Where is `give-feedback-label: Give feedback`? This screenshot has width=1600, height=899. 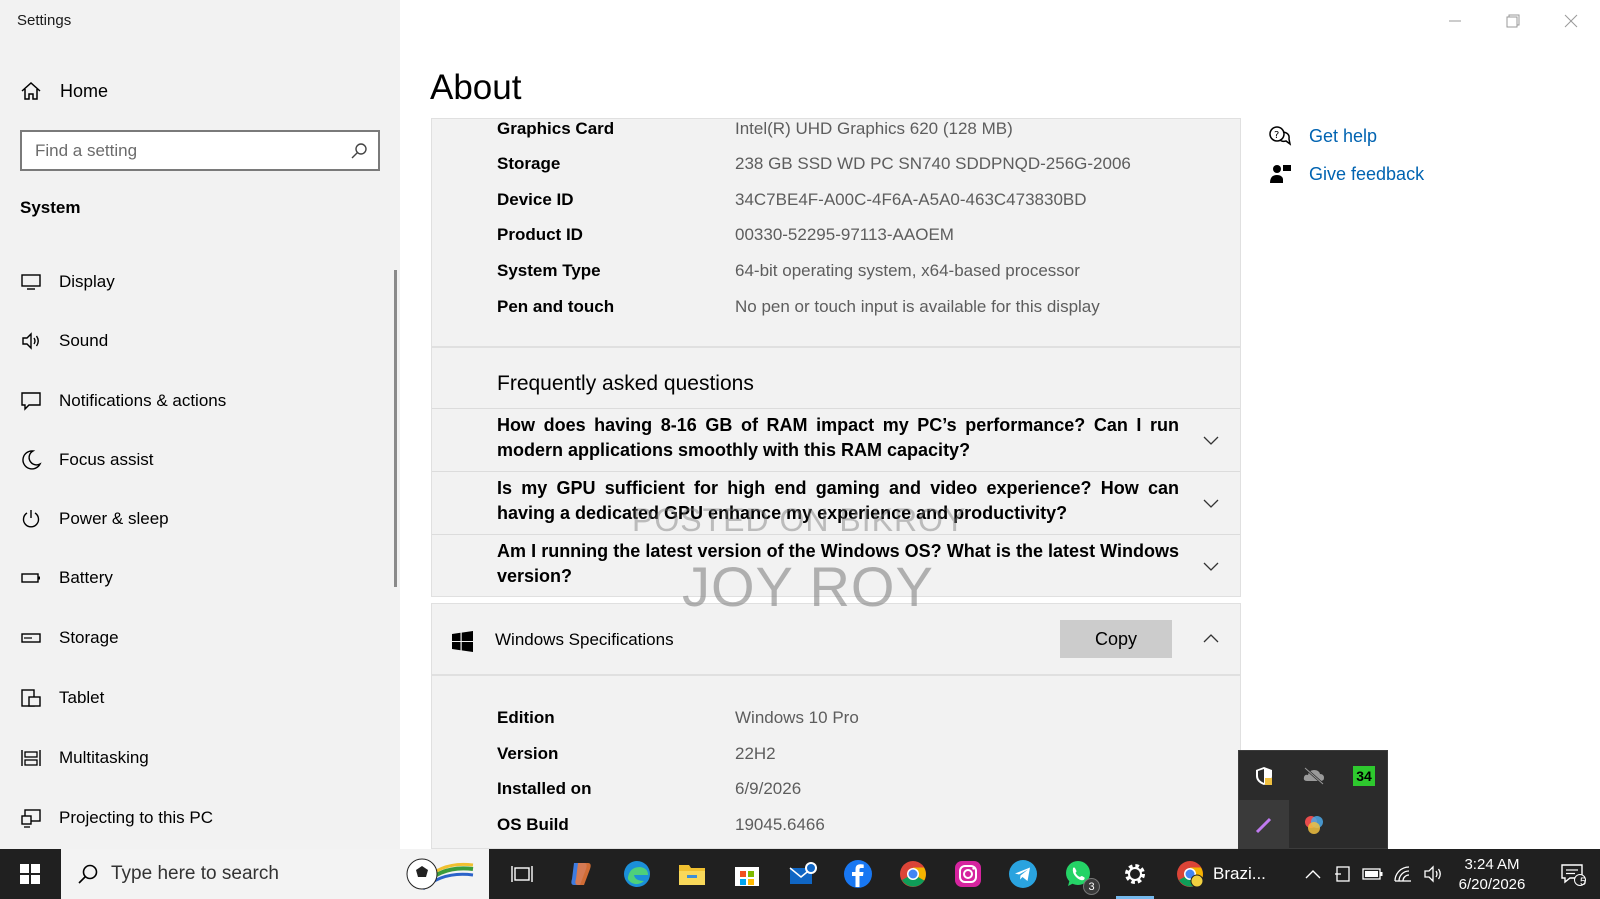
give-feedback-label: Give feedback is located at coordinates (1367, 173).